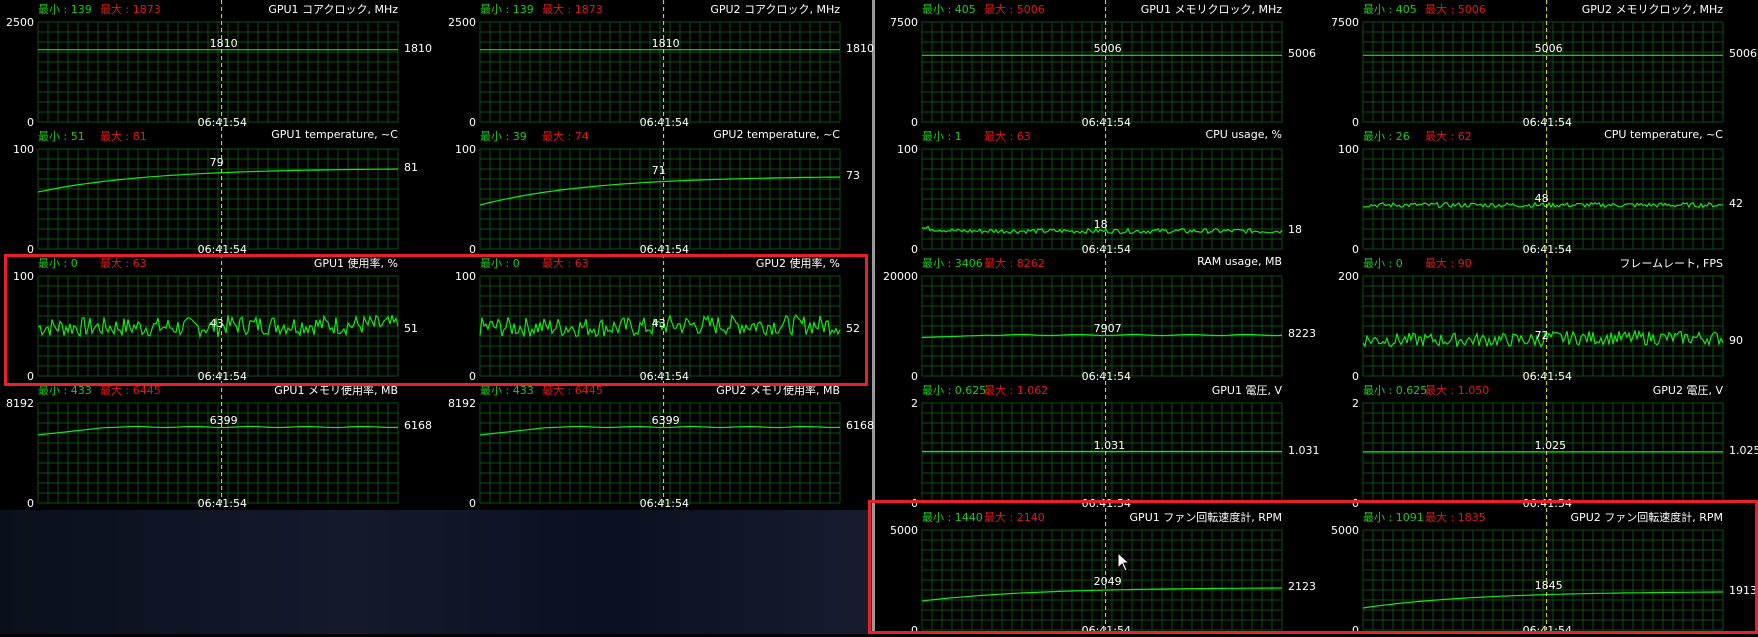 Image resolution: width=1758 pixels, height=637 pixels. I want to click on current-value: 73, so click(853, 175).